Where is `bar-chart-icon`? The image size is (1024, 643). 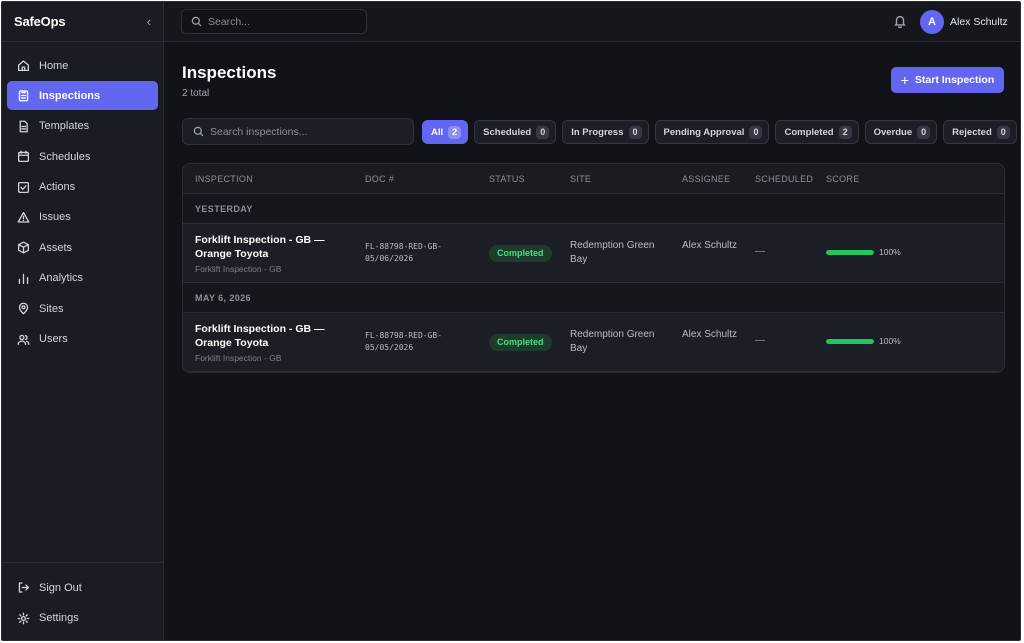 bar-chart-icon is located at coordinates (23, 278).